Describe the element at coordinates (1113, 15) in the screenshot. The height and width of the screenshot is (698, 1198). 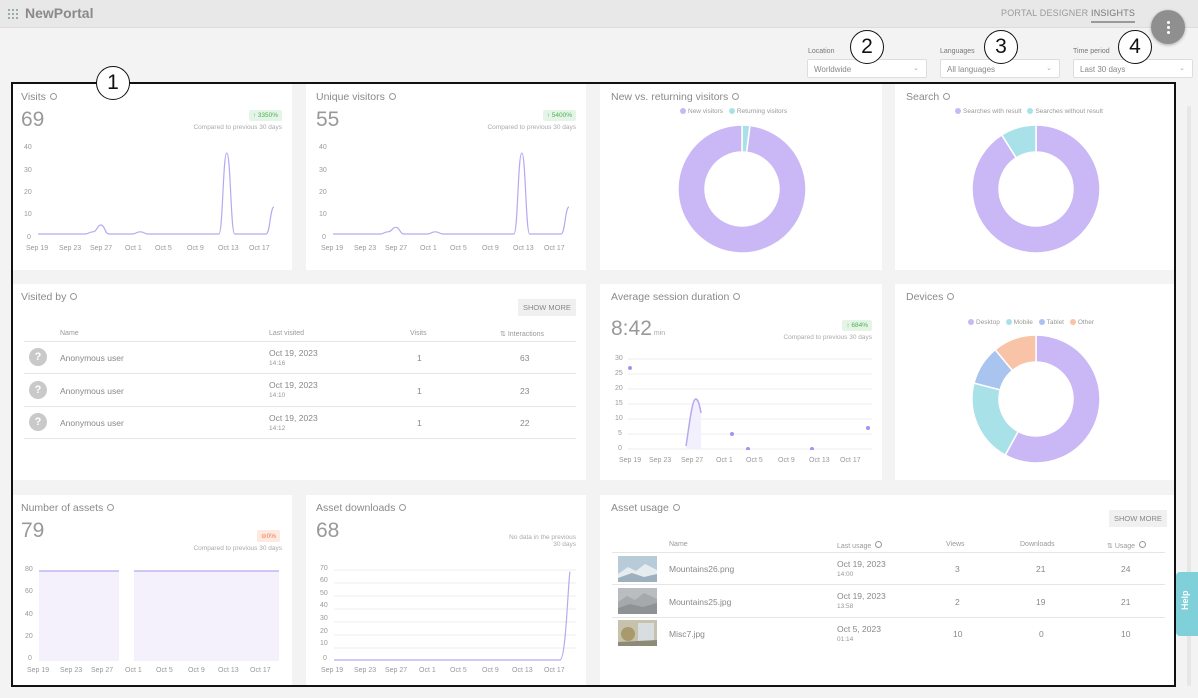
I see `nav-insights: INSIGHTS` at that location.